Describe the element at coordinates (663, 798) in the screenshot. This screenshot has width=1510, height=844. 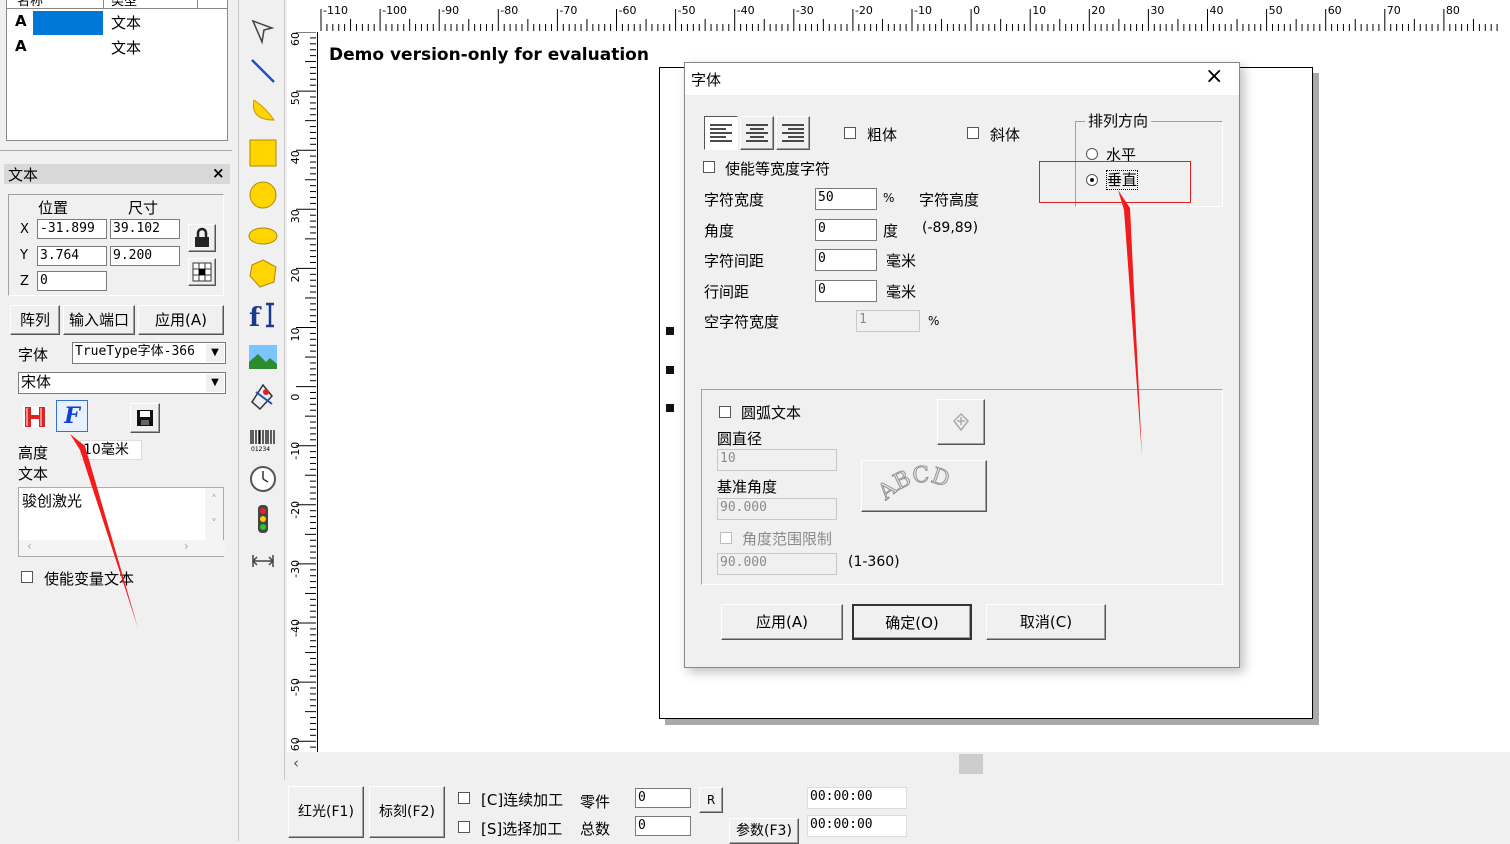
I see `parts-input: 0` at that location.